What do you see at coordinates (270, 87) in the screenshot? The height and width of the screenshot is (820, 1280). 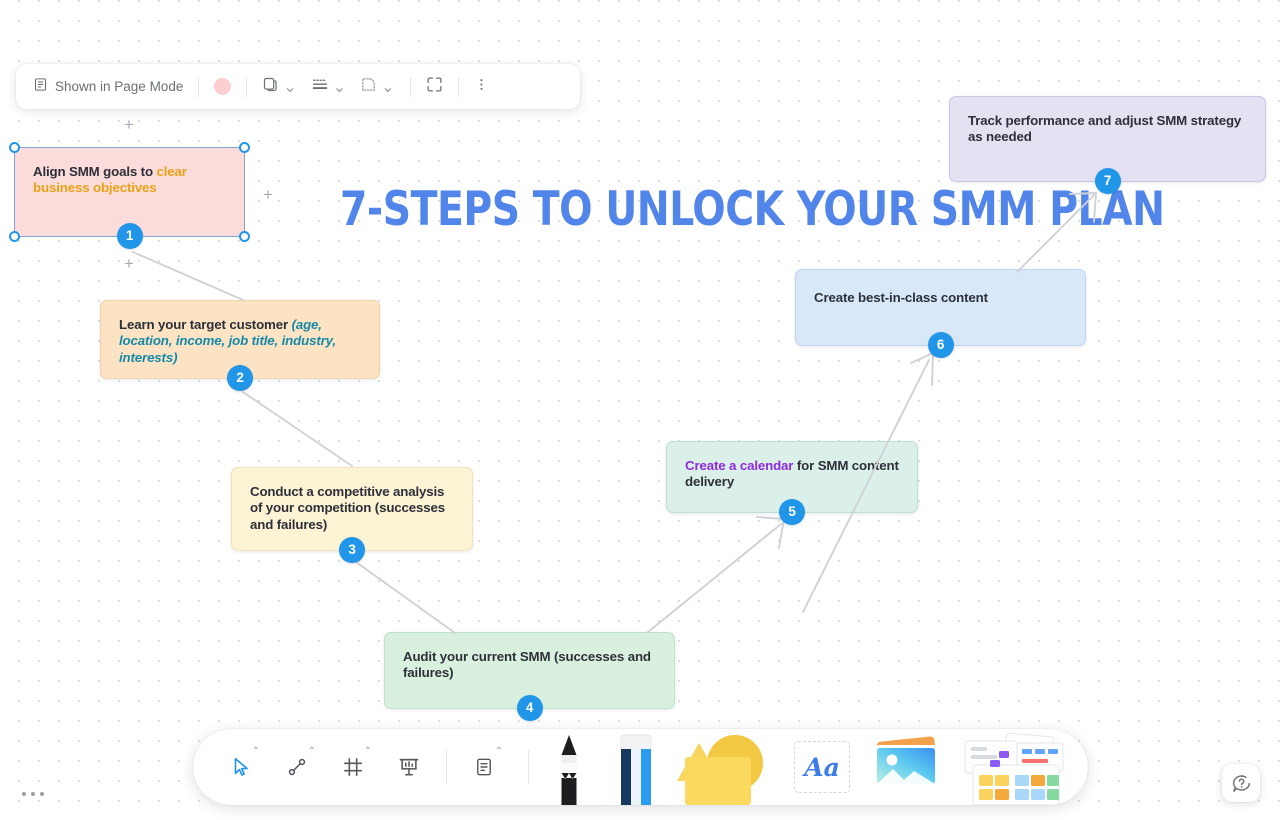 I see `rounded-square-icon` at bounding box center [270, 87].